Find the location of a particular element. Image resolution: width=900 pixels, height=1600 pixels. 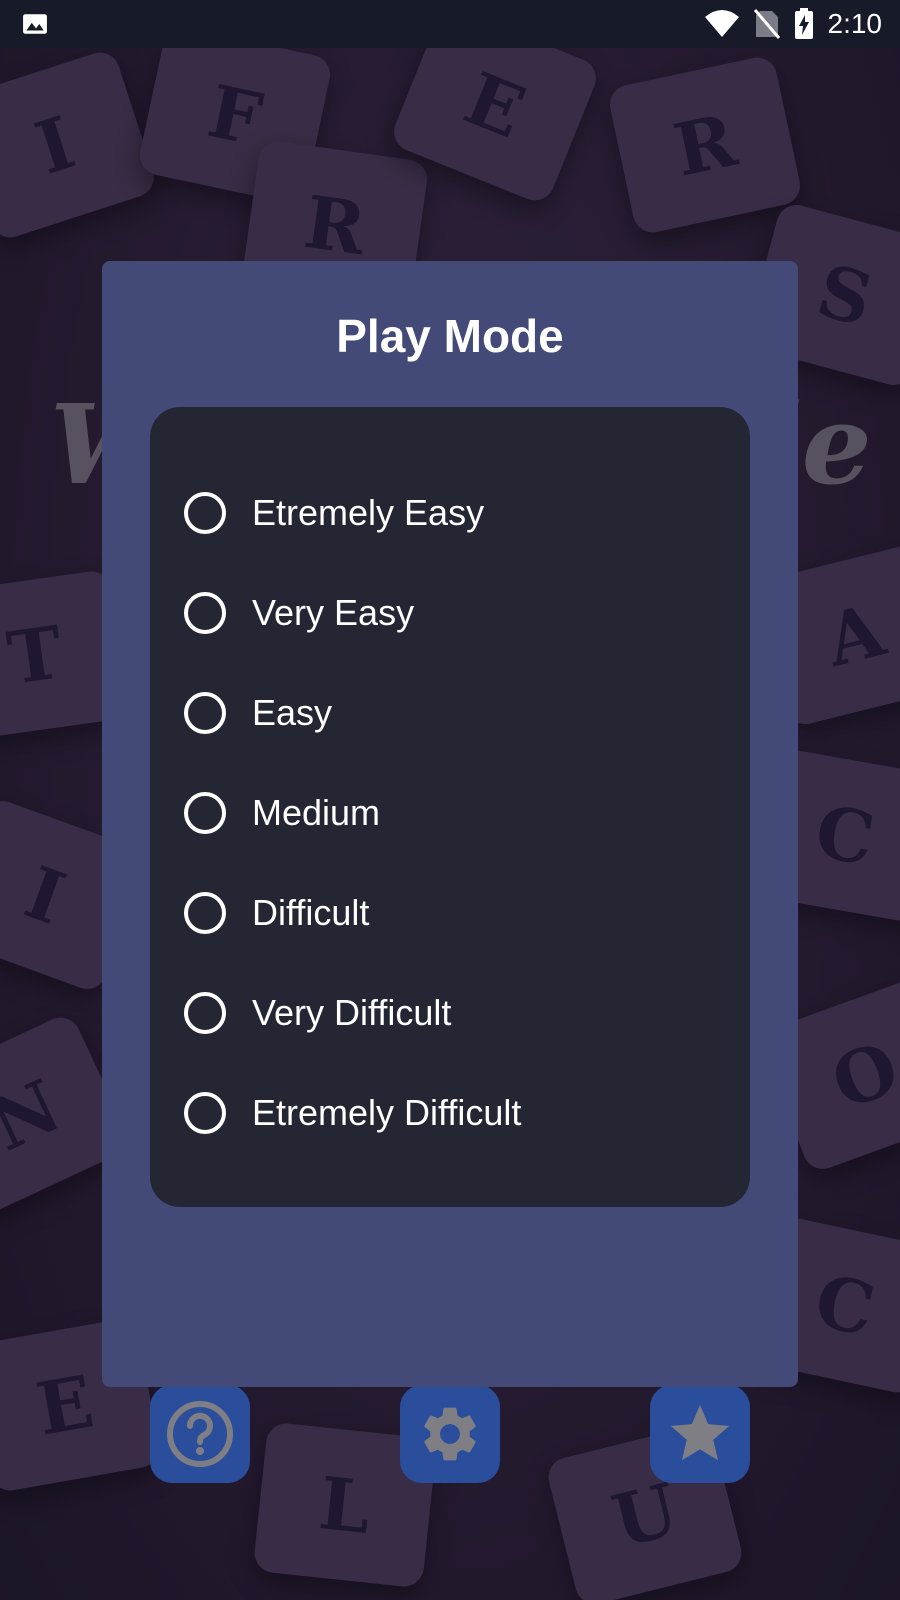

option-etremely-difficult: Etremely Difficult is located at coordinates (454, 1113).